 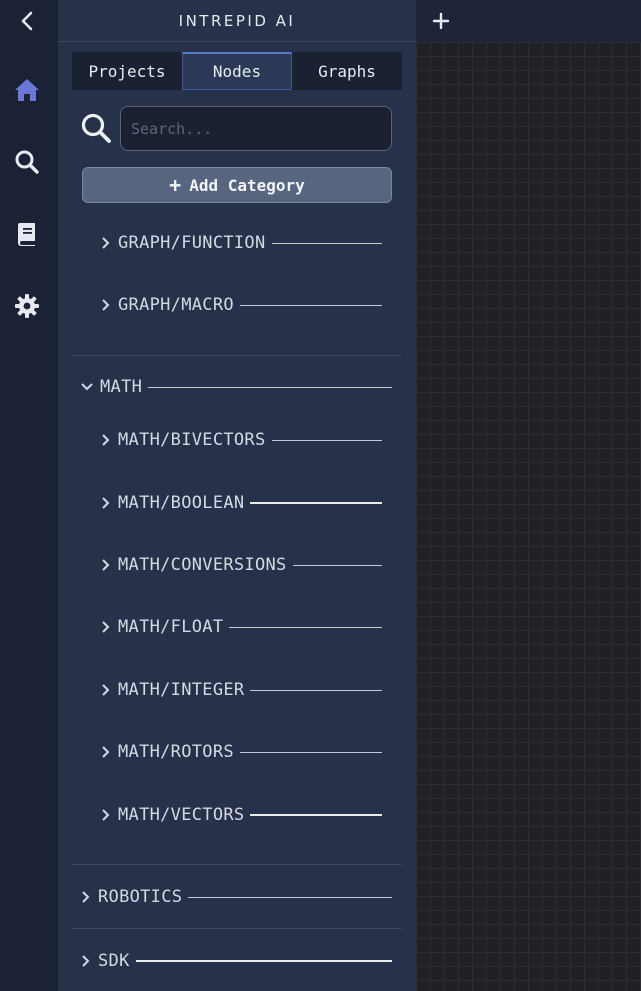 What do you see at coordinates (114, 961) in the screenshot?
I see `category-label: SDK` at bounding box center [114, 961].